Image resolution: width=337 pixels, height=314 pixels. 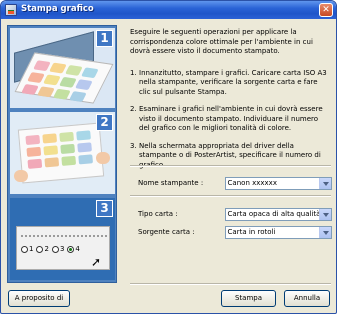 I want to click on close-button: ✕, so click(x=326, y=10).